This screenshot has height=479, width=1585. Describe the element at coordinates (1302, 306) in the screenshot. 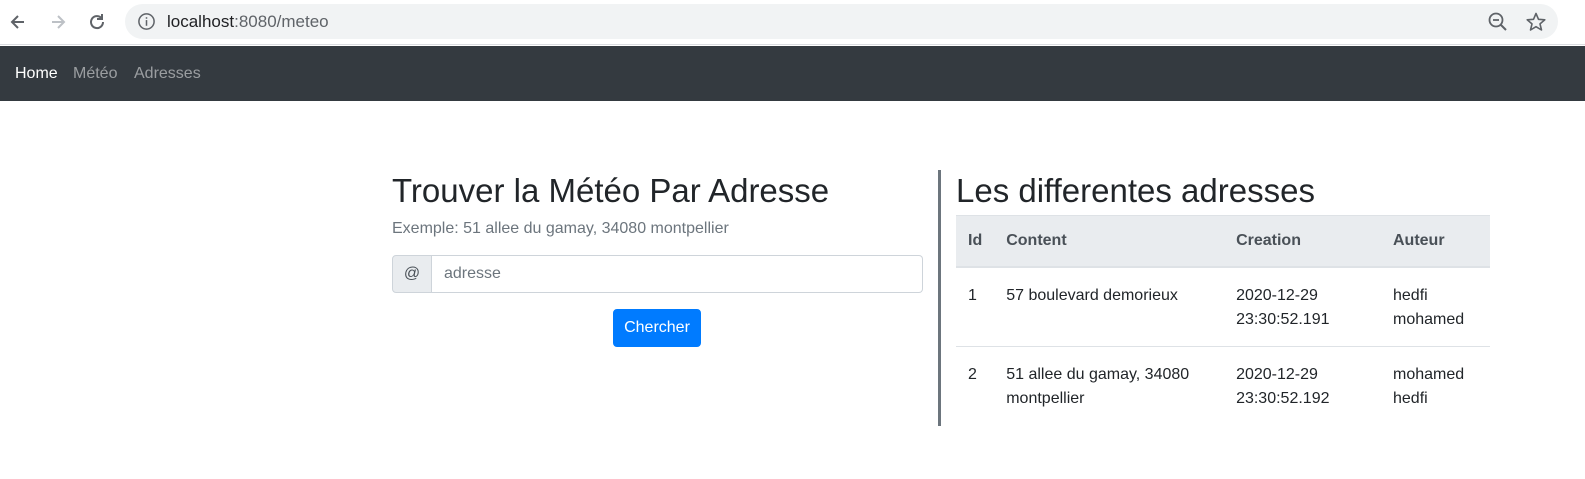

I see `cell-creation: 2020-12-29 23:30:52.191` at that location.